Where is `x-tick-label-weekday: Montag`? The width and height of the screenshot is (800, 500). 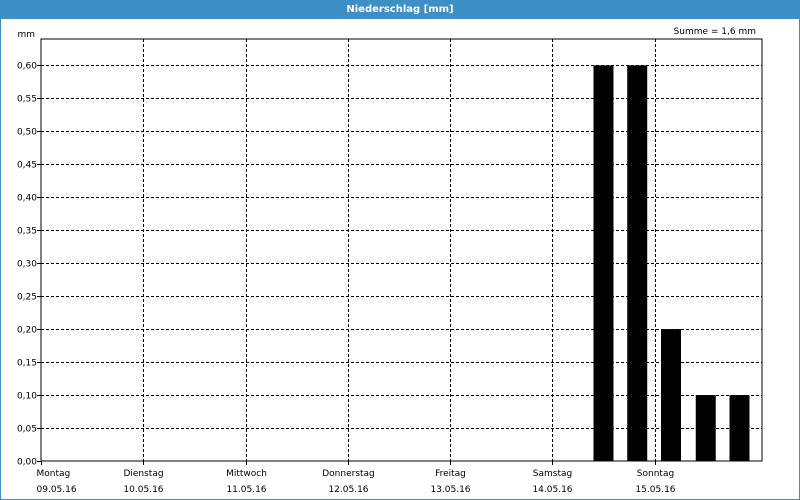 x-tick-label-weekday: Montag is located at coordinates (54, 474).